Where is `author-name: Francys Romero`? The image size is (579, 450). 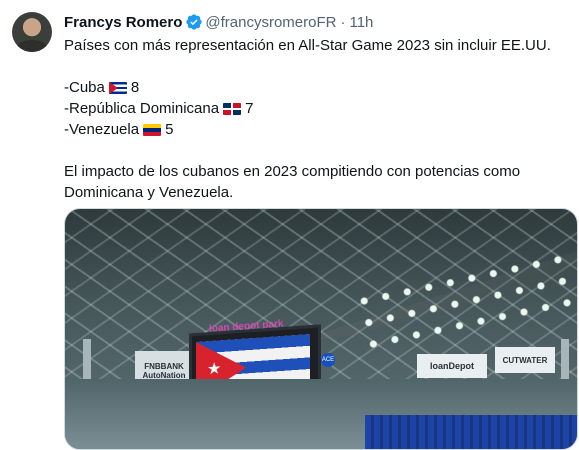
author-name: Francys Romero is located at coordinates (123, 22).